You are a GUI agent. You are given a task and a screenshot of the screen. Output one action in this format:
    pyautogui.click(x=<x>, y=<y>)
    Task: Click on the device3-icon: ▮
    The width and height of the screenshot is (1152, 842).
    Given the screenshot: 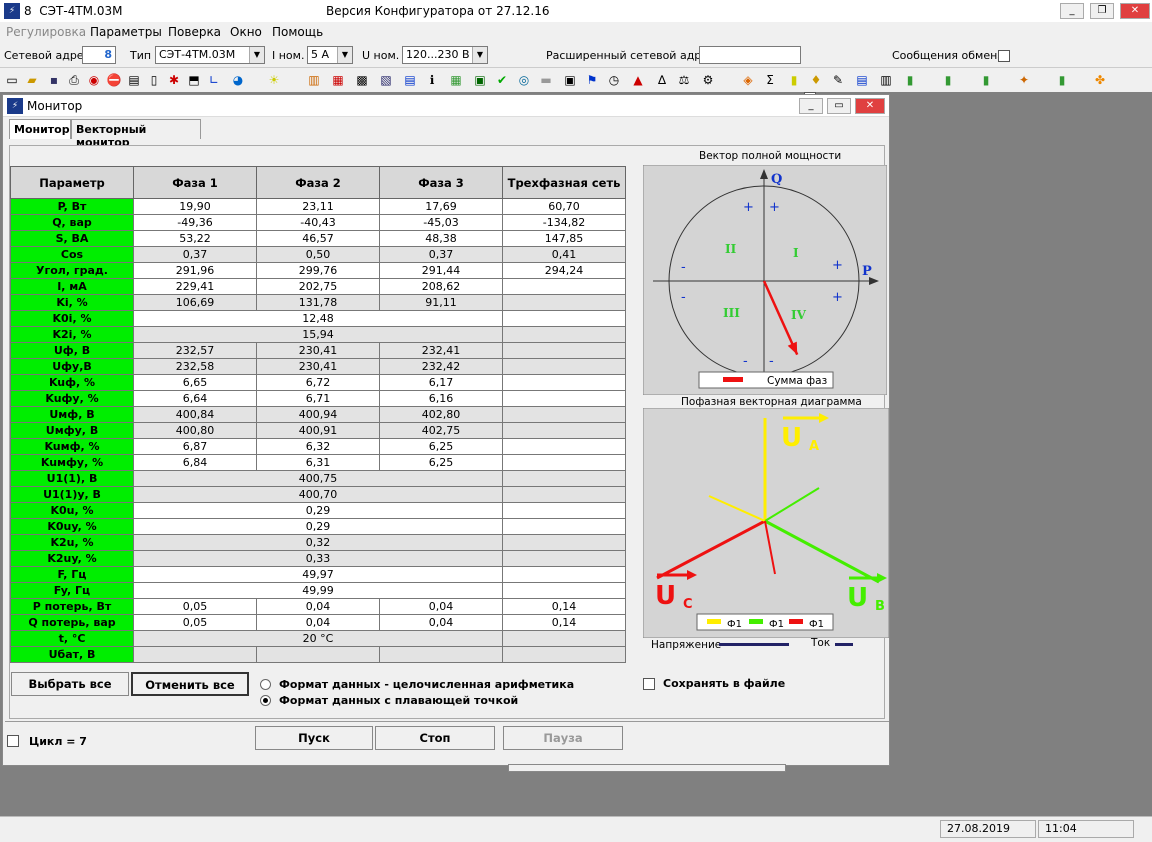 What is the action you would take?
    pyautogui.click(x=986, y=80)
    